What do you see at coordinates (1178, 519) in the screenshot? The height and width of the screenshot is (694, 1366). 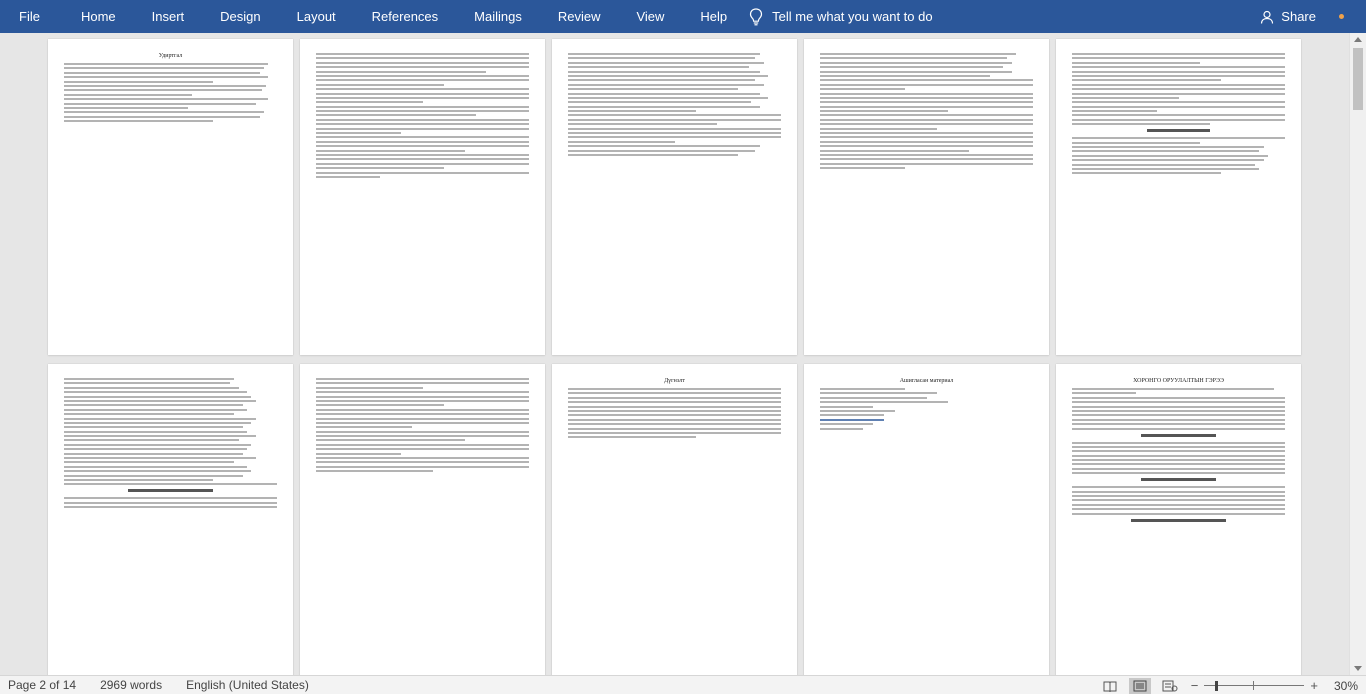 I see `page-thumbnail: ХОРОНГО ОРУУЛАЛТЫН ГЭРЭЭ` at bounding box center [1178, 519].